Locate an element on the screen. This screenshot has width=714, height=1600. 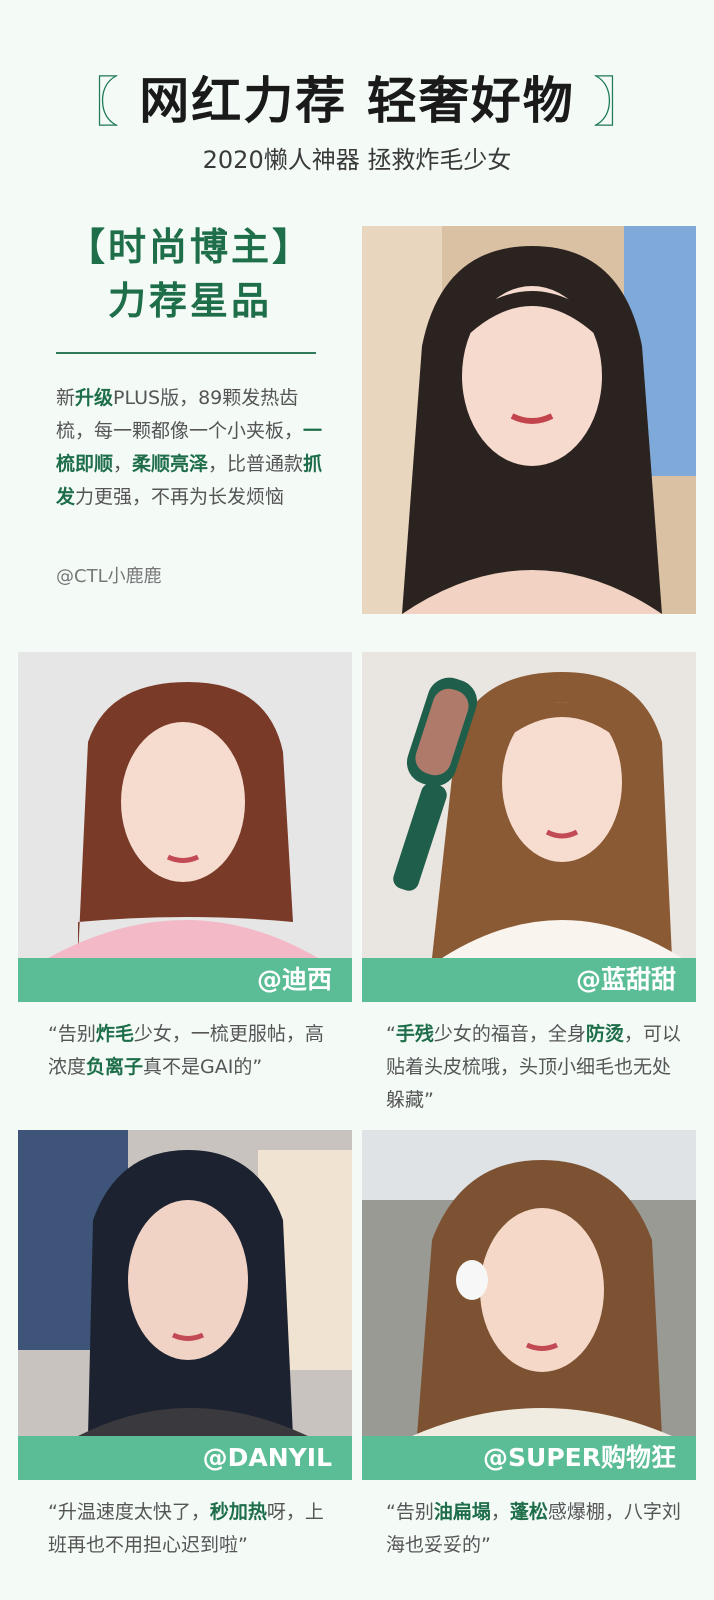
blogger-name: @SUPER购物狂 is located at coordinates (579, 1457).